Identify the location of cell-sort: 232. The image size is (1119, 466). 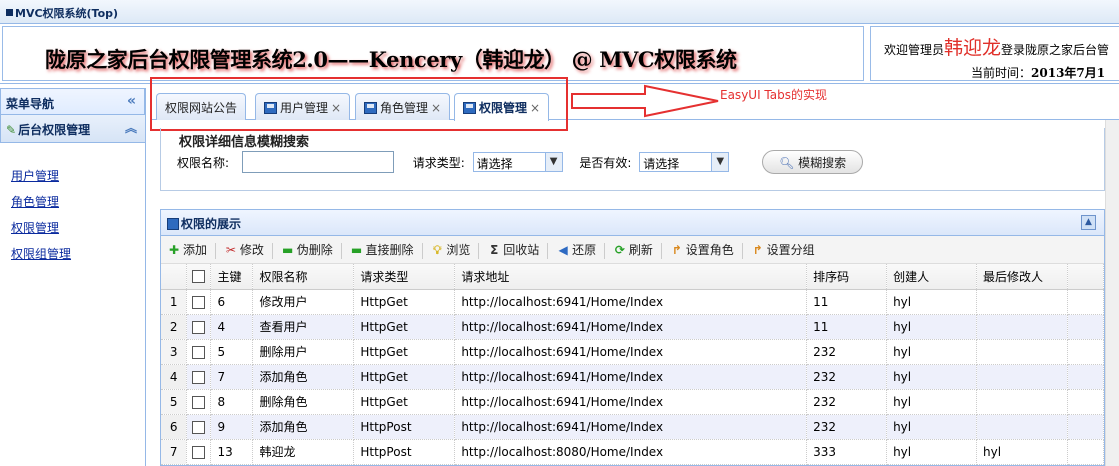
(847, 377).